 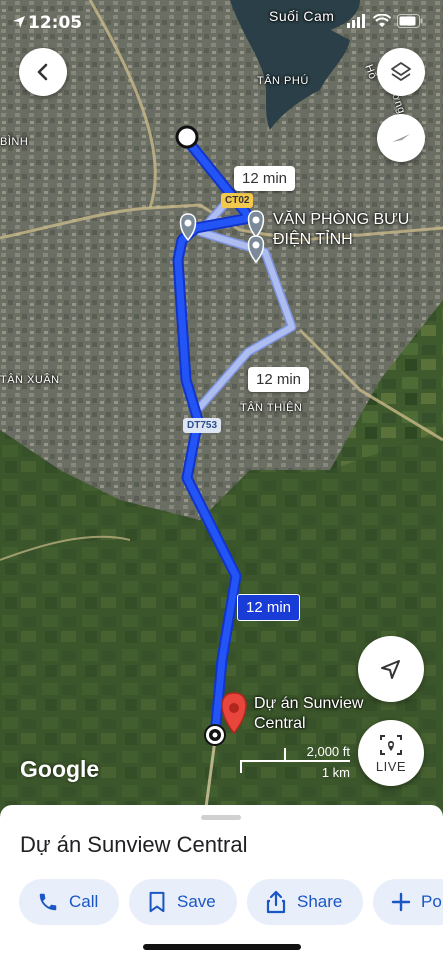 I want to click on scale-metric: 1 km, so click(x=335, y=772).